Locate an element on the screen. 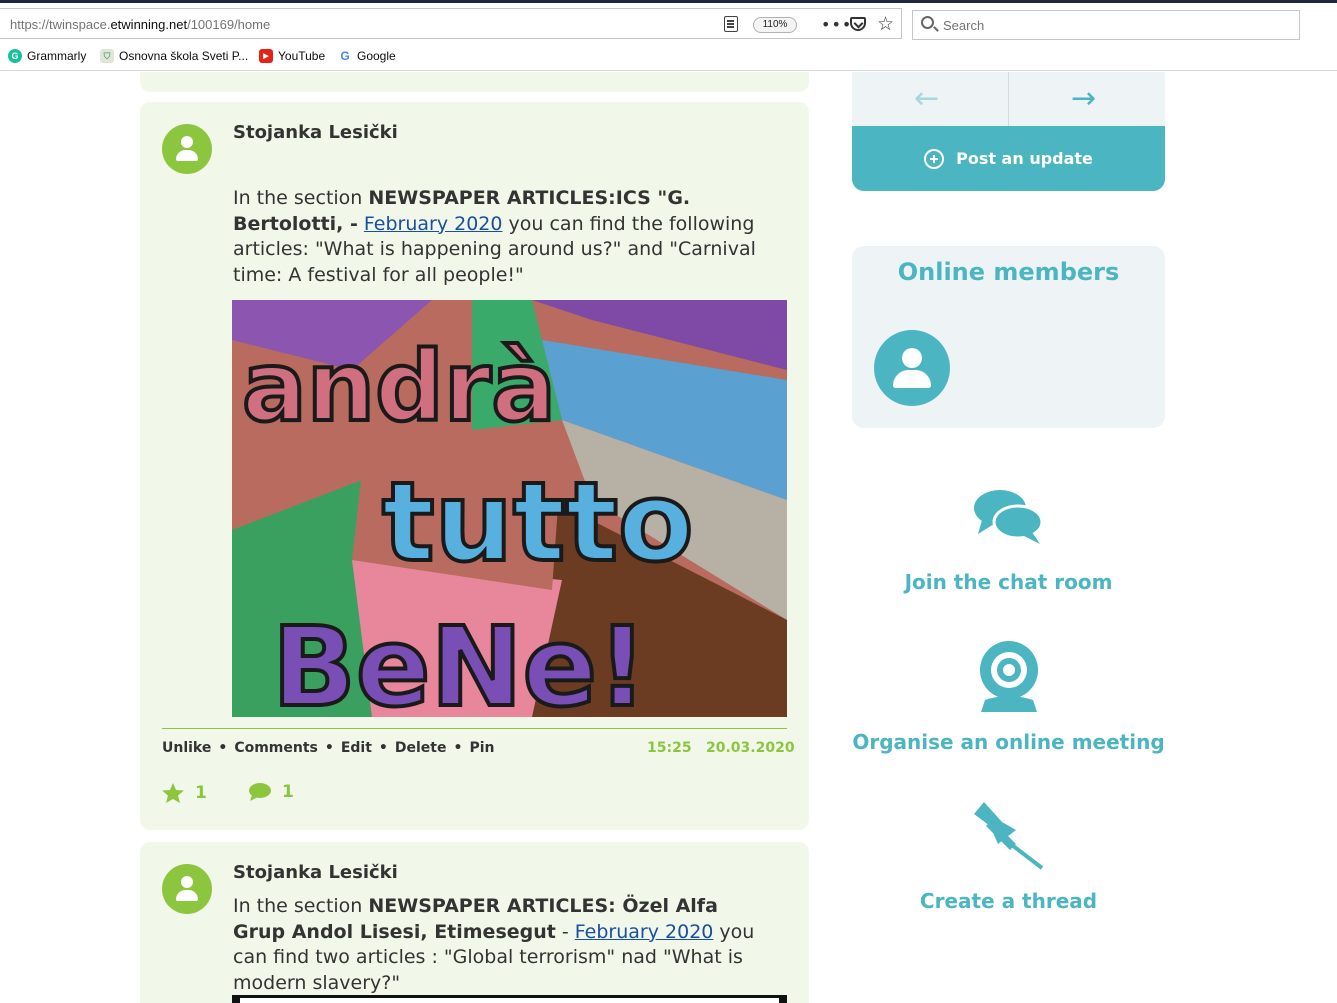  delete-link: Delete is located at coordinates (421, 748).